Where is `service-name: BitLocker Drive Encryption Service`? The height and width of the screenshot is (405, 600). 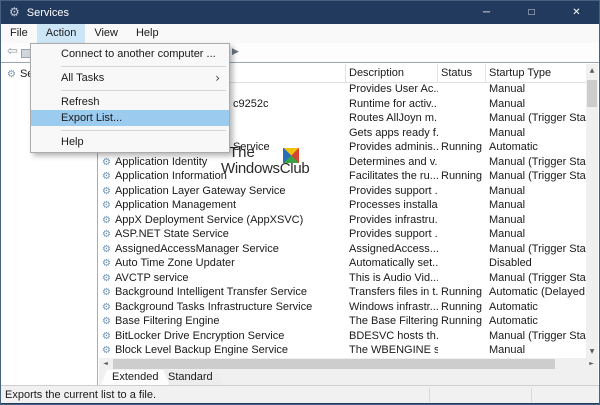
service-name: BitLocker Drive Encryption Service is located at coordinates (199, 335).